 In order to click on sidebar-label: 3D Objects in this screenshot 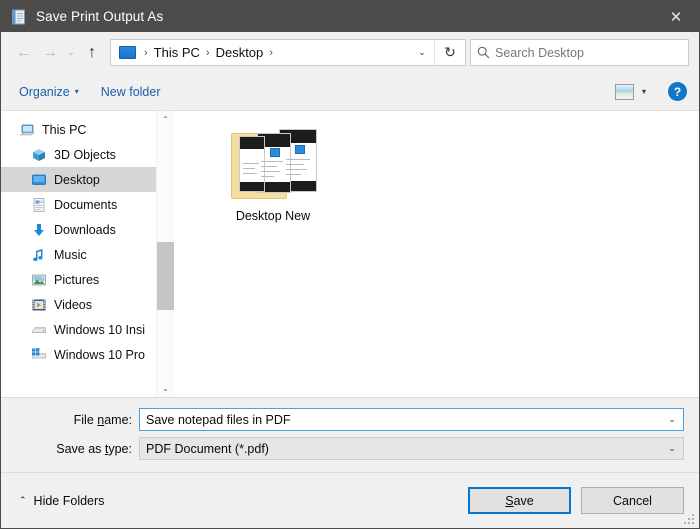, I will do `click(85, 154)`.